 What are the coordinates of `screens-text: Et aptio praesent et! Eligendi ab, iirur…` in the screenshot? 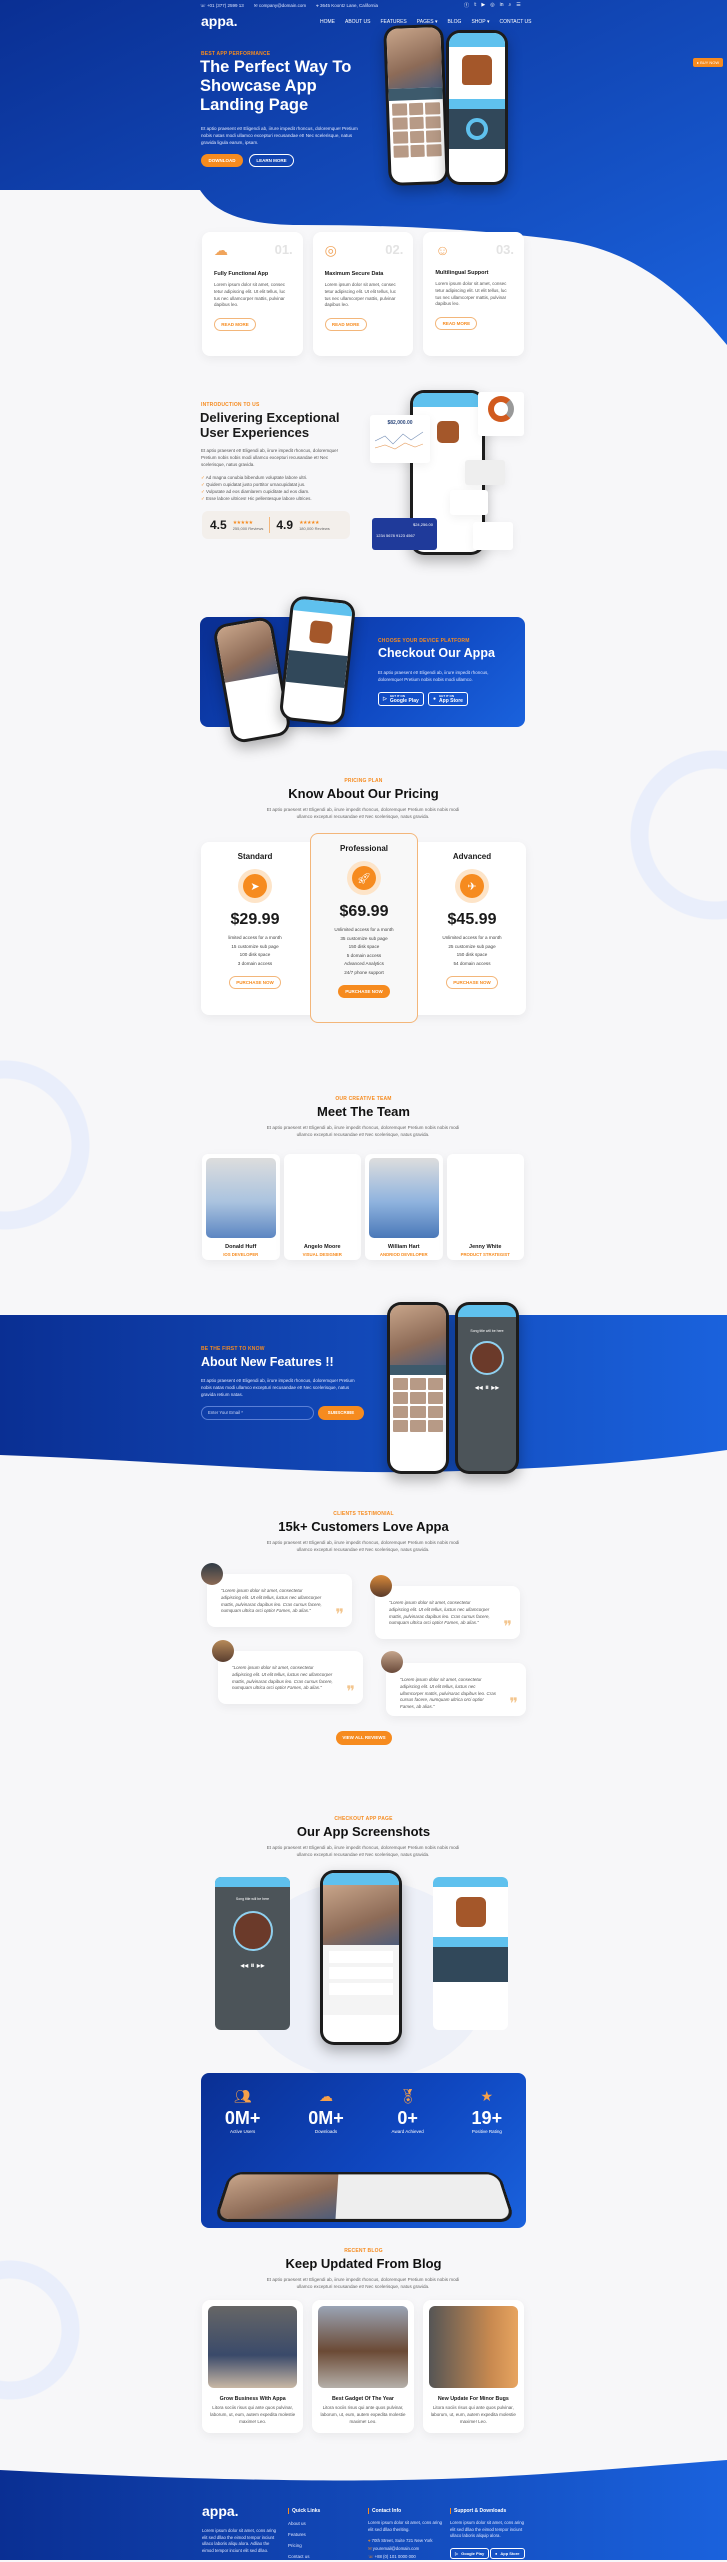 It's located at (363, 1851).